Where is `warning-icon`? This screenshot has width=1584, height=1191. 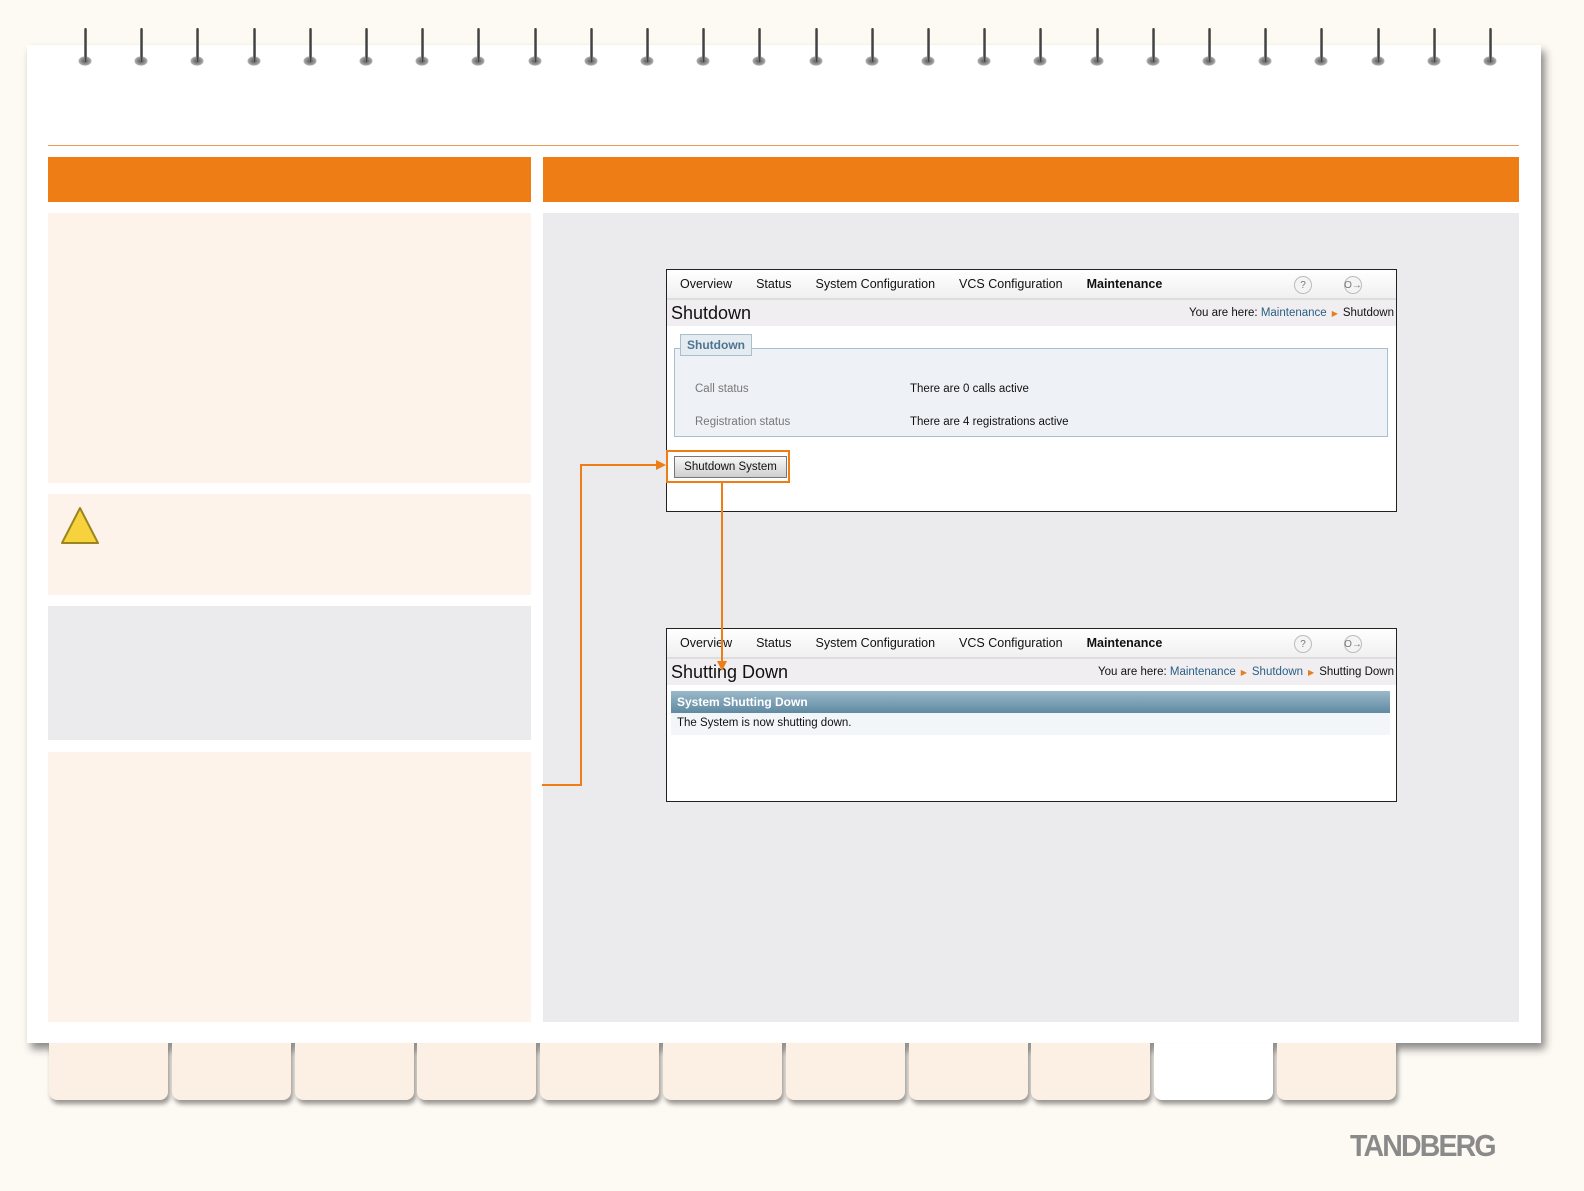 warning-icon is located at coordinates (80, 525).